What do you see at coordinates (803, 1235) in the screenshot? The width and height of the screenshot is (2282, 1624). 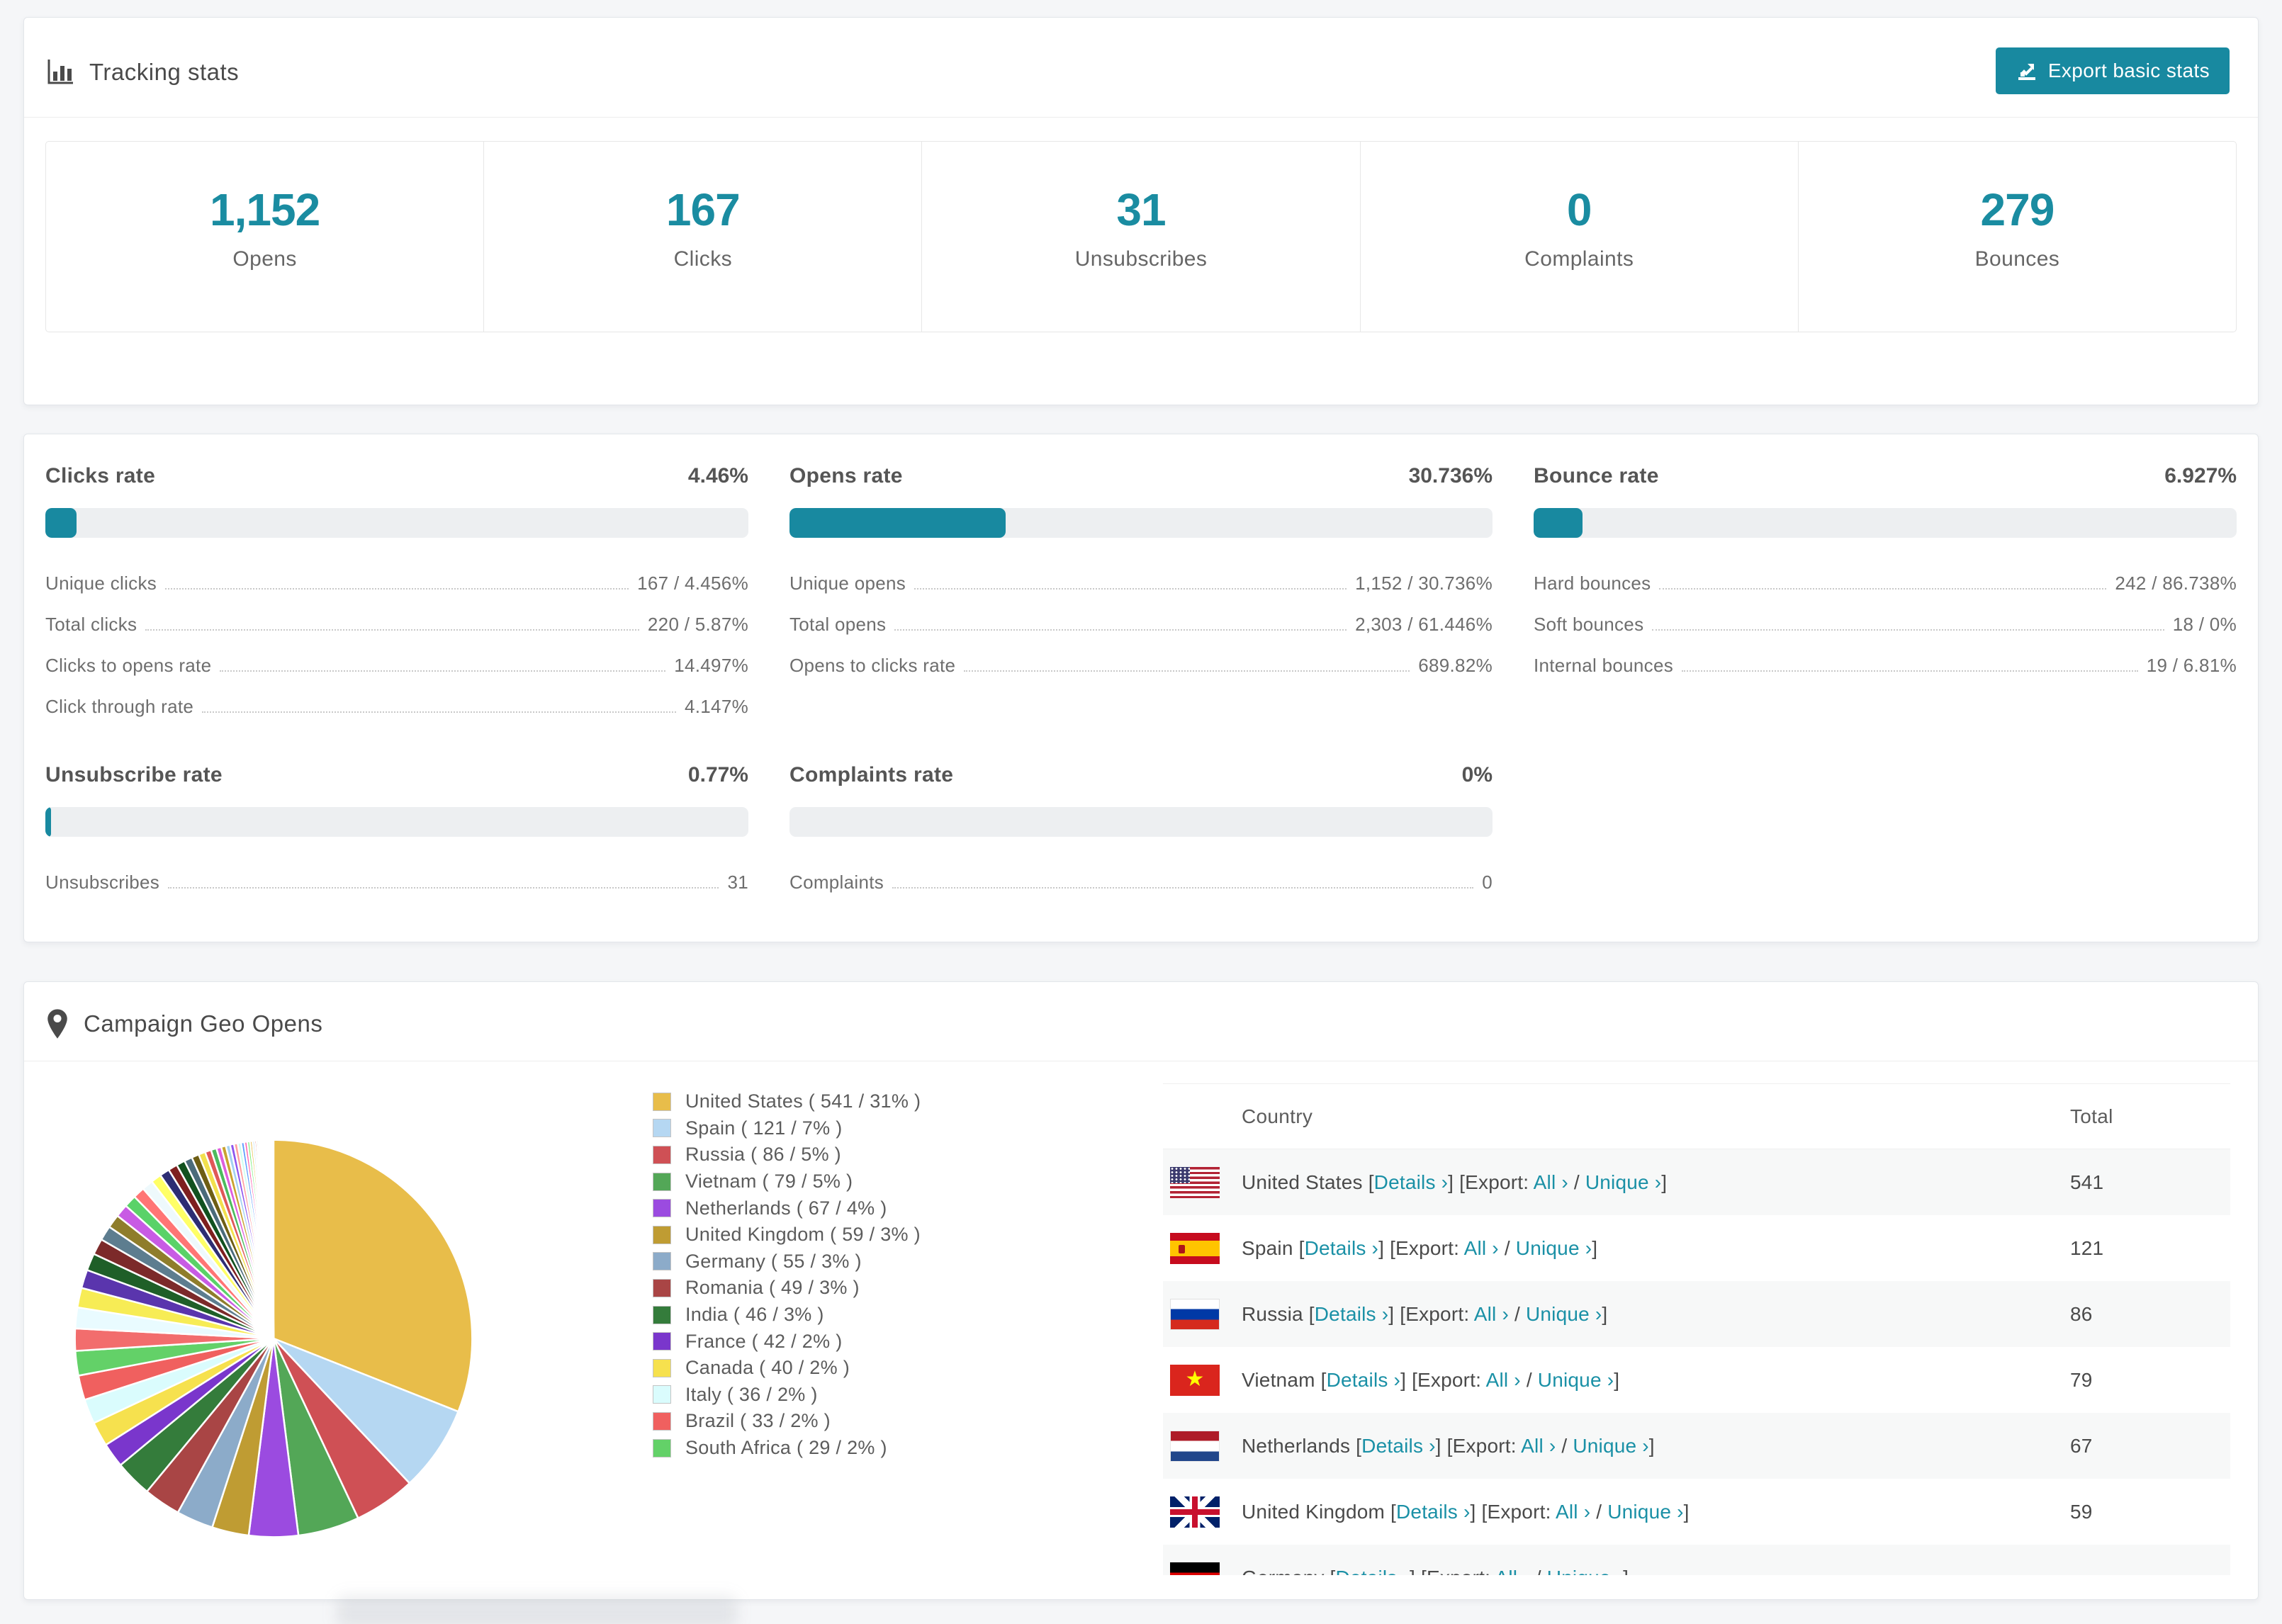 I see `legend-label: United Kingdom ( 59 / 3% )` at bounding box center [803, 1235].